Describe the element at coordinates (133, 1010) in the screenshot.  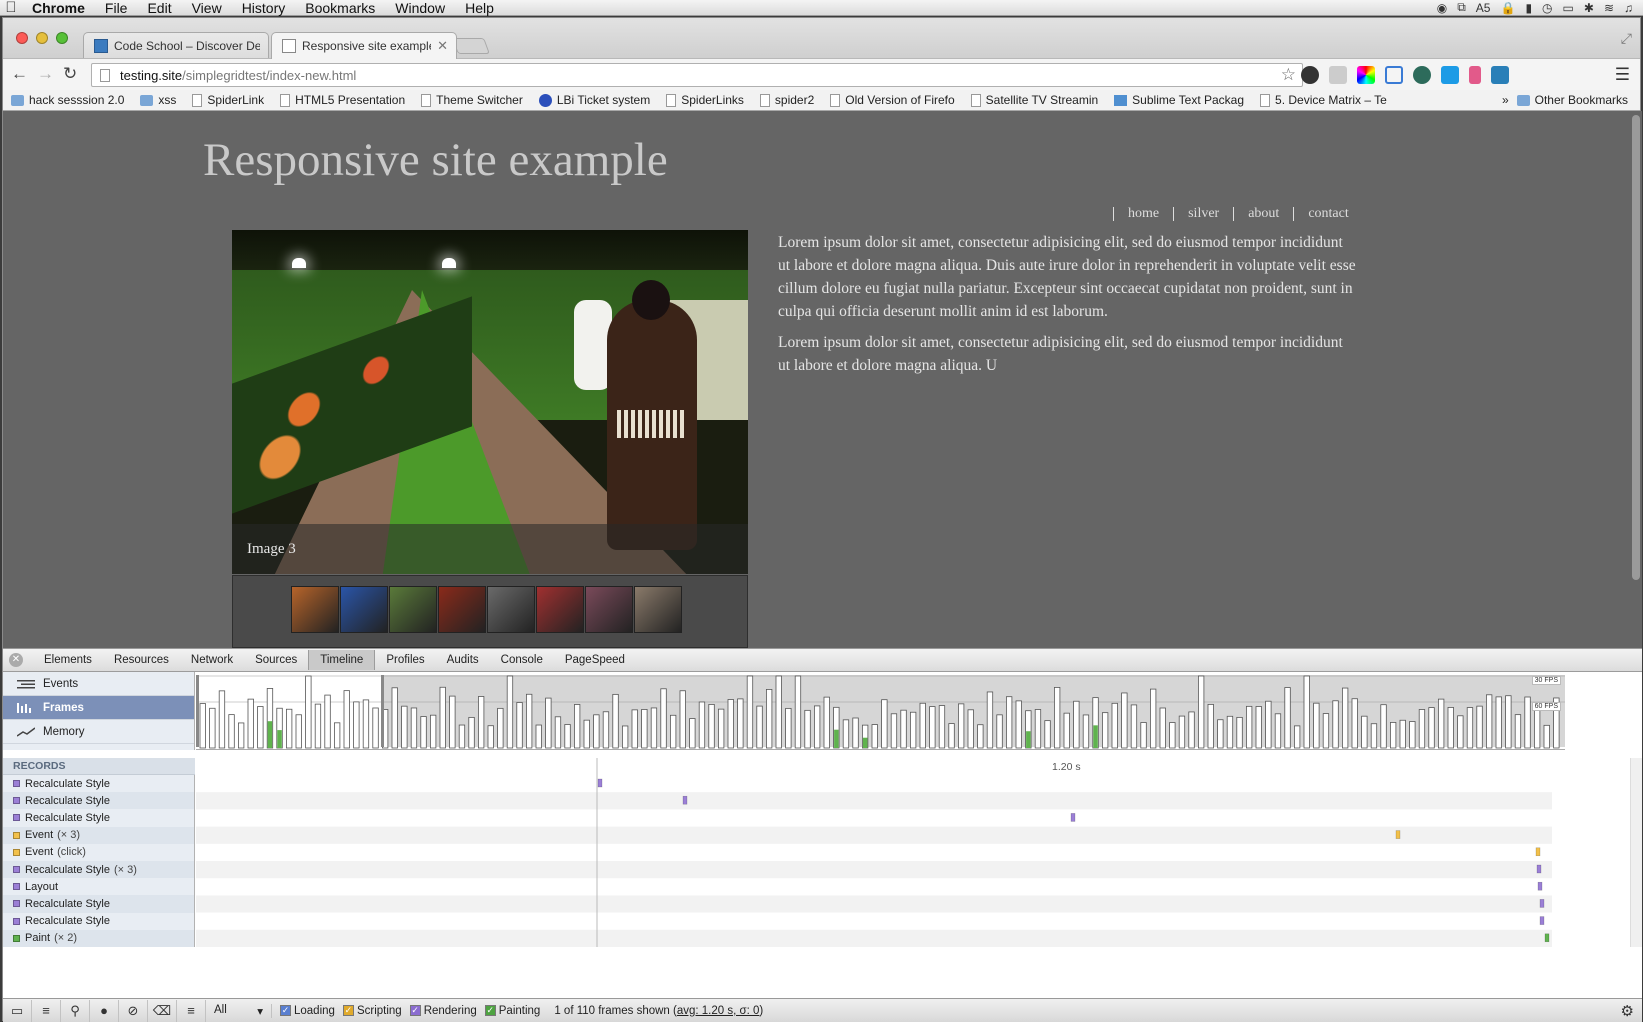
I see `clear-icon: ⊘` at that location.